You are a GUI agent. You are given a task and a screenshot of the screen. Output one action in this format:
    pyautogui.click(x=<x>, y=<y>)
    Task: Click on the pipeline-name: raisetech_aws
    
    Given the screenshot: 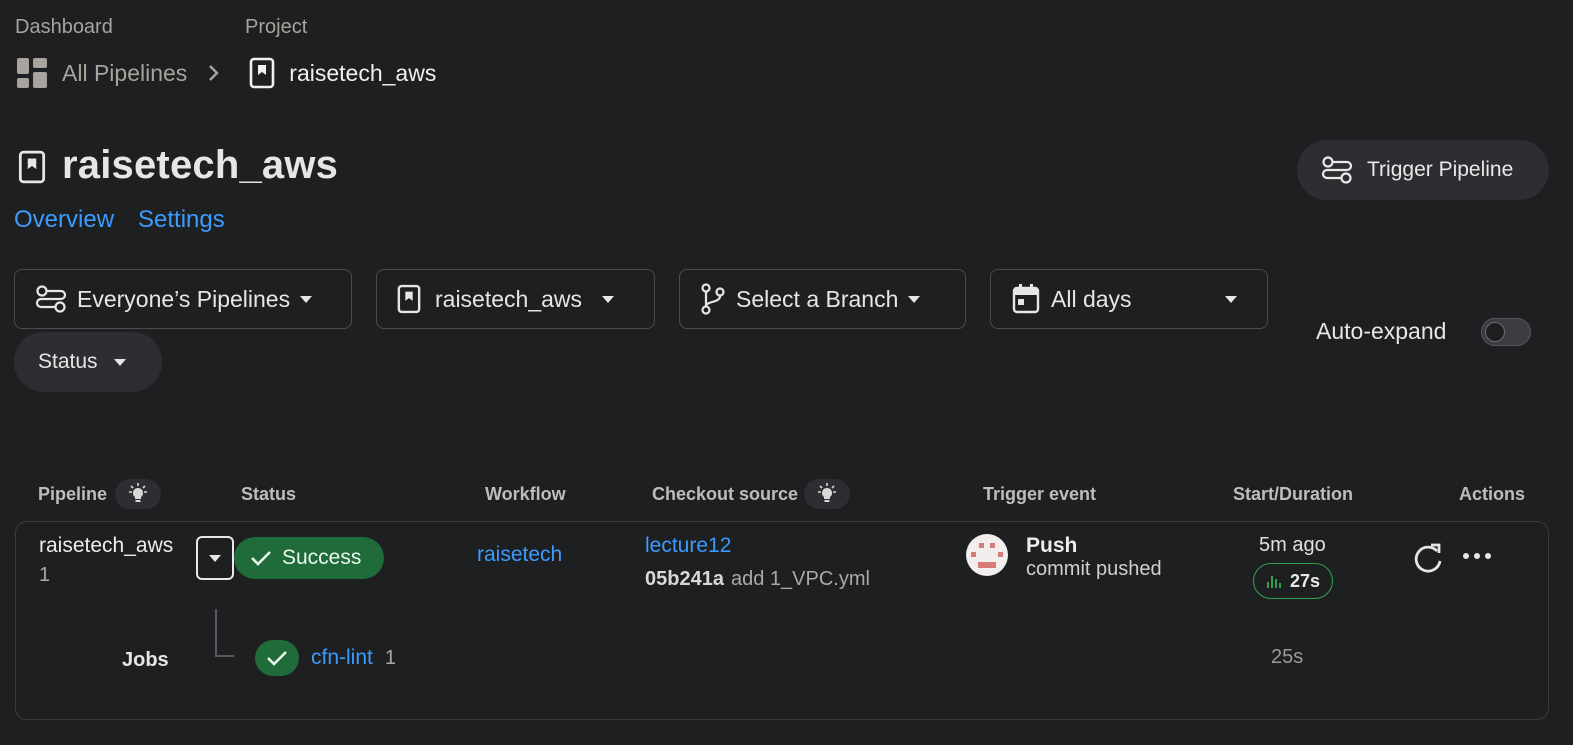 What is the action you would take?
    pyautogui.click(x=106, y=546)
    